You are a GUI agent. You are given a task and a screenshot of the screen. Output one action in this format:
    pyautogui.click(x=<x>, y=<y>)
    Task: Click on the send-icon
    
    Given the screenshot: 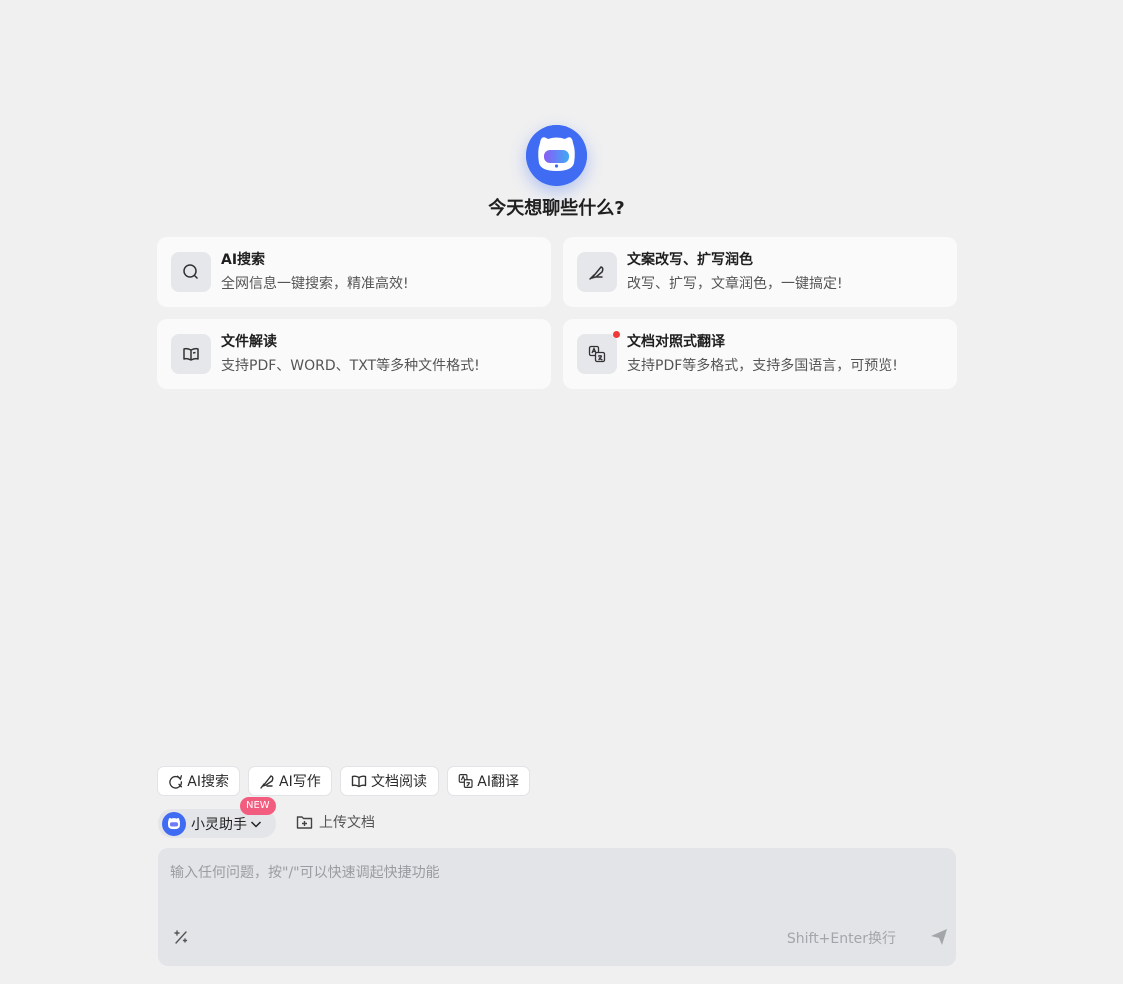 What is the action you would take?
    pyautogui.click(x=939, y=939)
    